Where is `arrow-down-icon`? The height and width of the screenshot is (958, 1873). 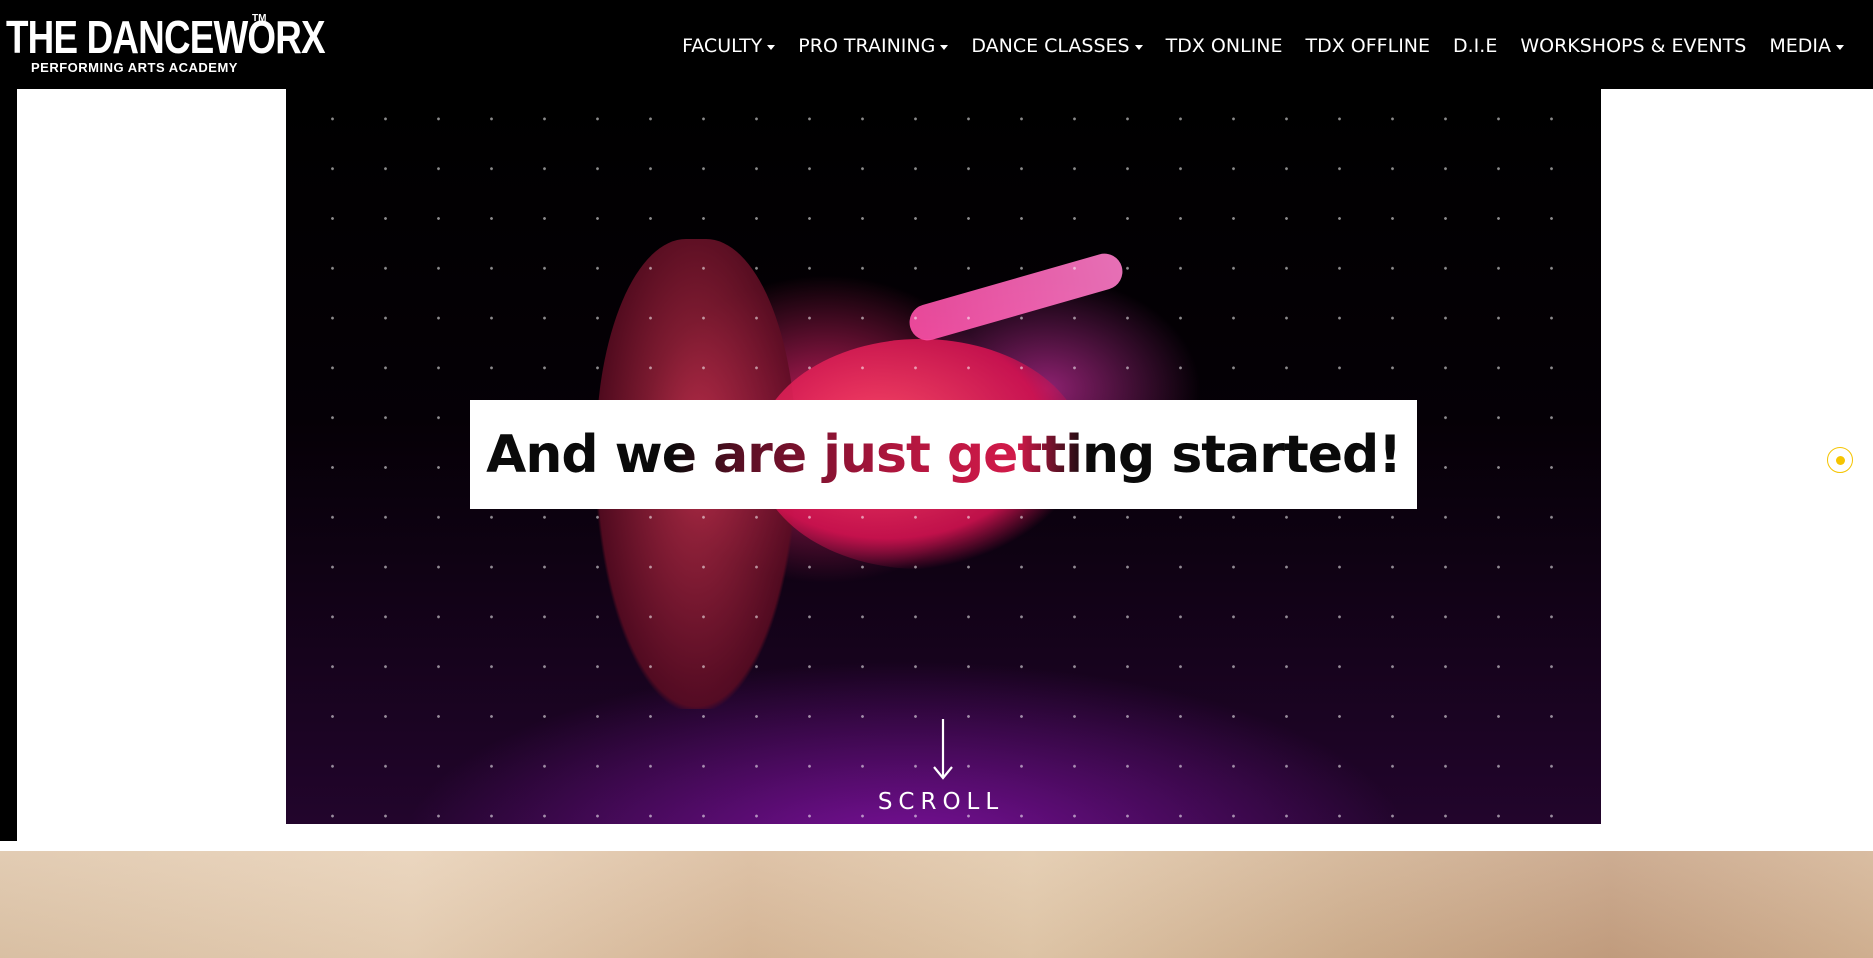
arrow-down-icon is located at coordinates (943, 750).